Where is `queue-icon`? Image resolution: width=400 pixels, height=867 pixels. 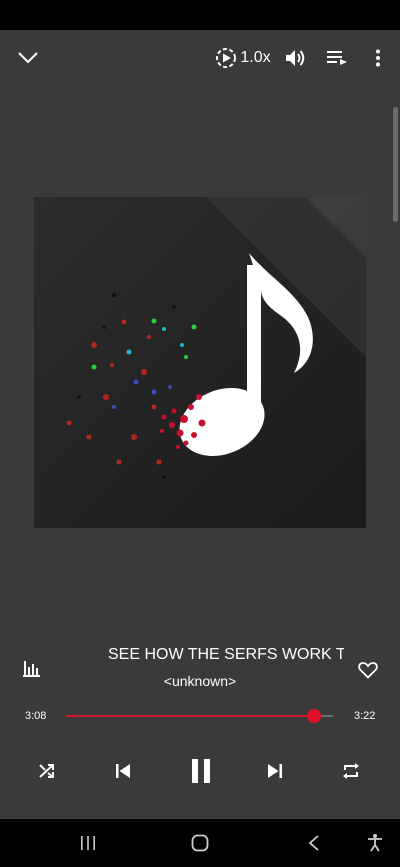
queue-icon is located at coordinates (337, 58).